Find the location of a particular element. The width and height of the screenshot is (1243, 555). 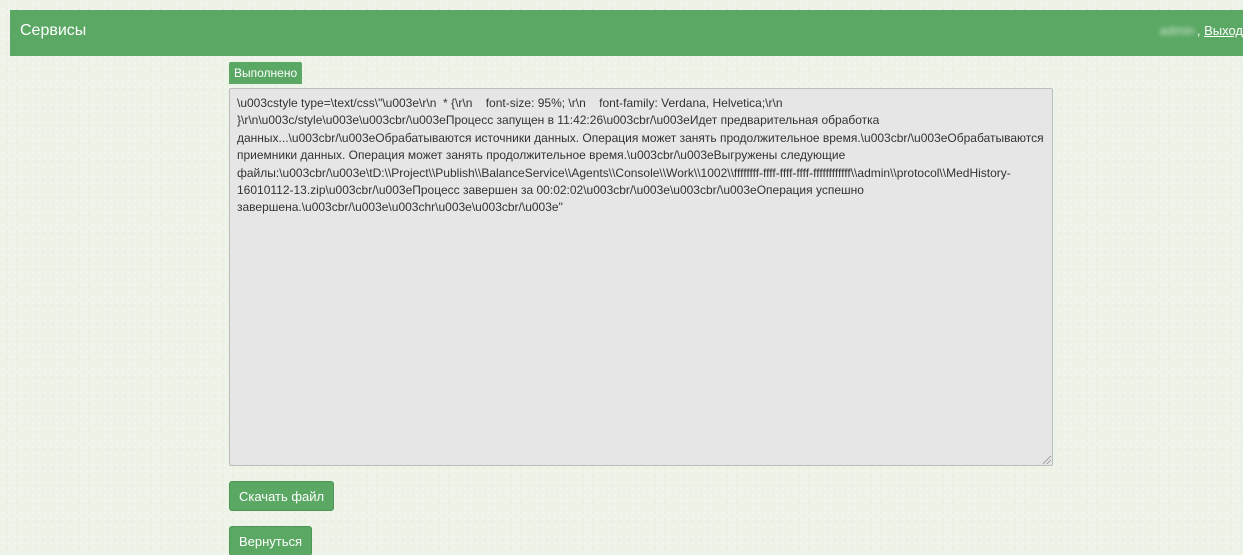

logout-link: Выход is located at coordinates (1223, 30).